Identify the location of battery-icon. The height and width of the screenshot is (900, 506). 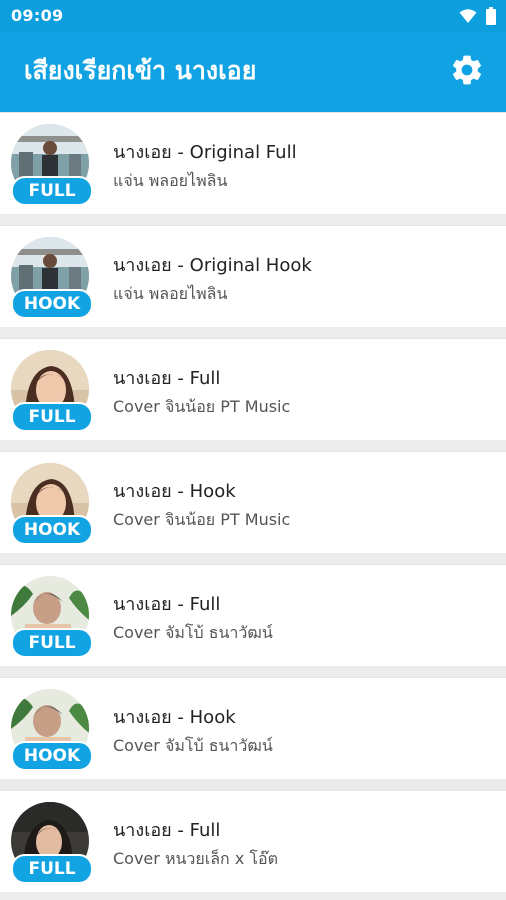
(491, 18).